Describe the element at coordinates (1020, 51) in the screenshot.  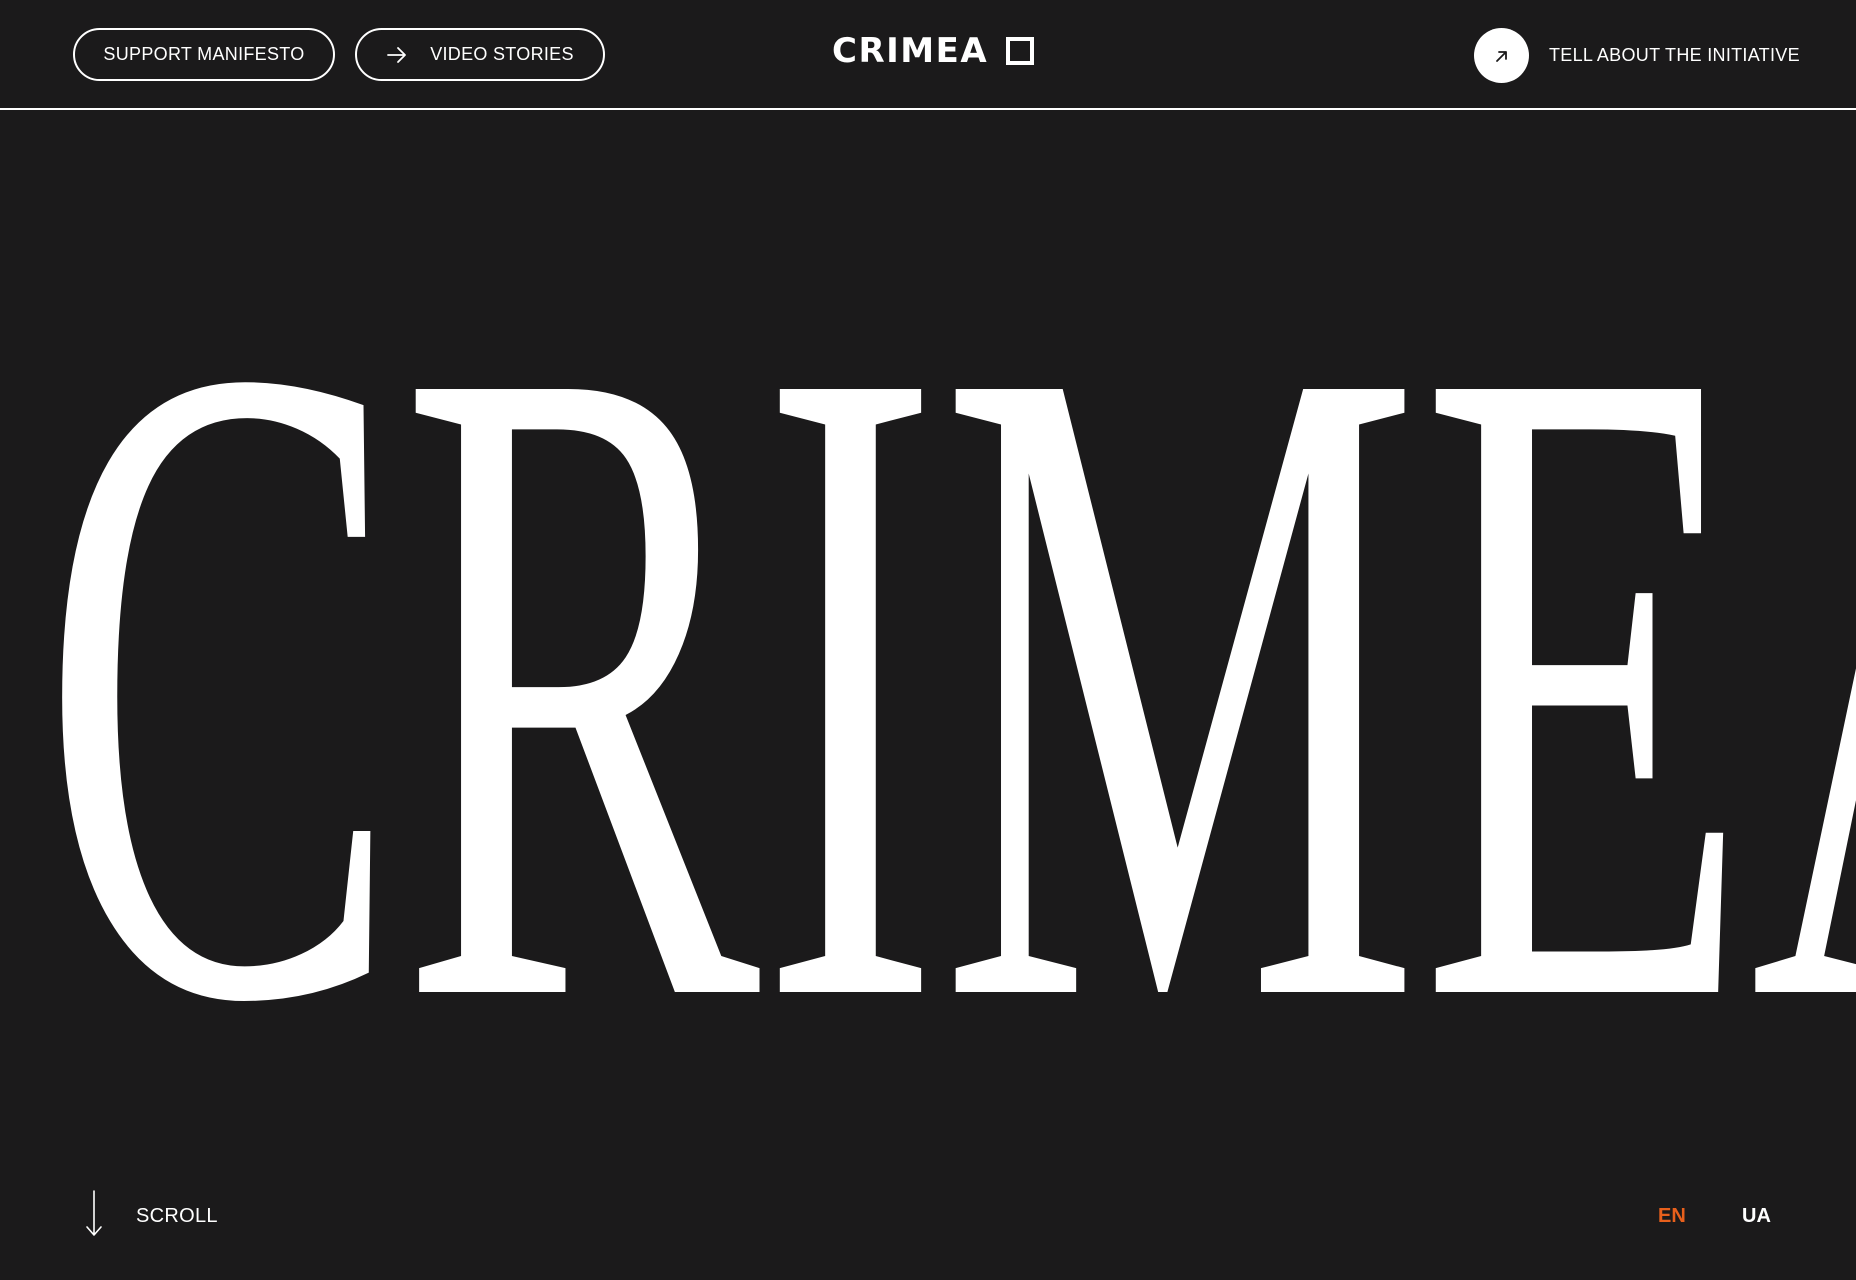
I see `square-outline-icon` at that location.